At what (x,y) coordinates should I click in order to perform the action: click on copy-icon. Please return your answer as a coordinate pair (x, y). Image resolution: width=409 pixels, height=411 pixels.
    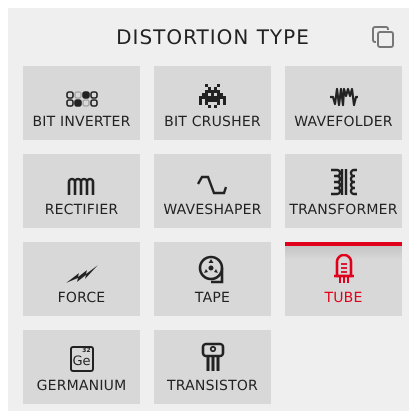
    Looking at the image, I should click on (383, 37).